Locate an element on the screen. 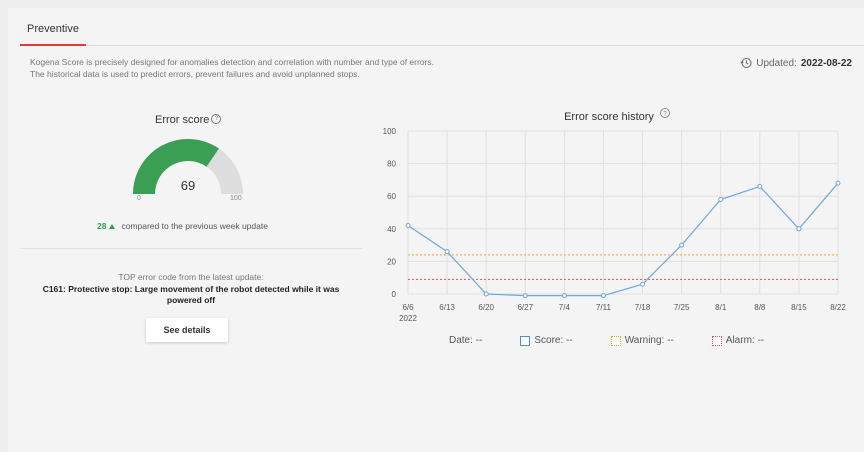  legend-warning: Warning: -- is located at coordinates (642, 340).